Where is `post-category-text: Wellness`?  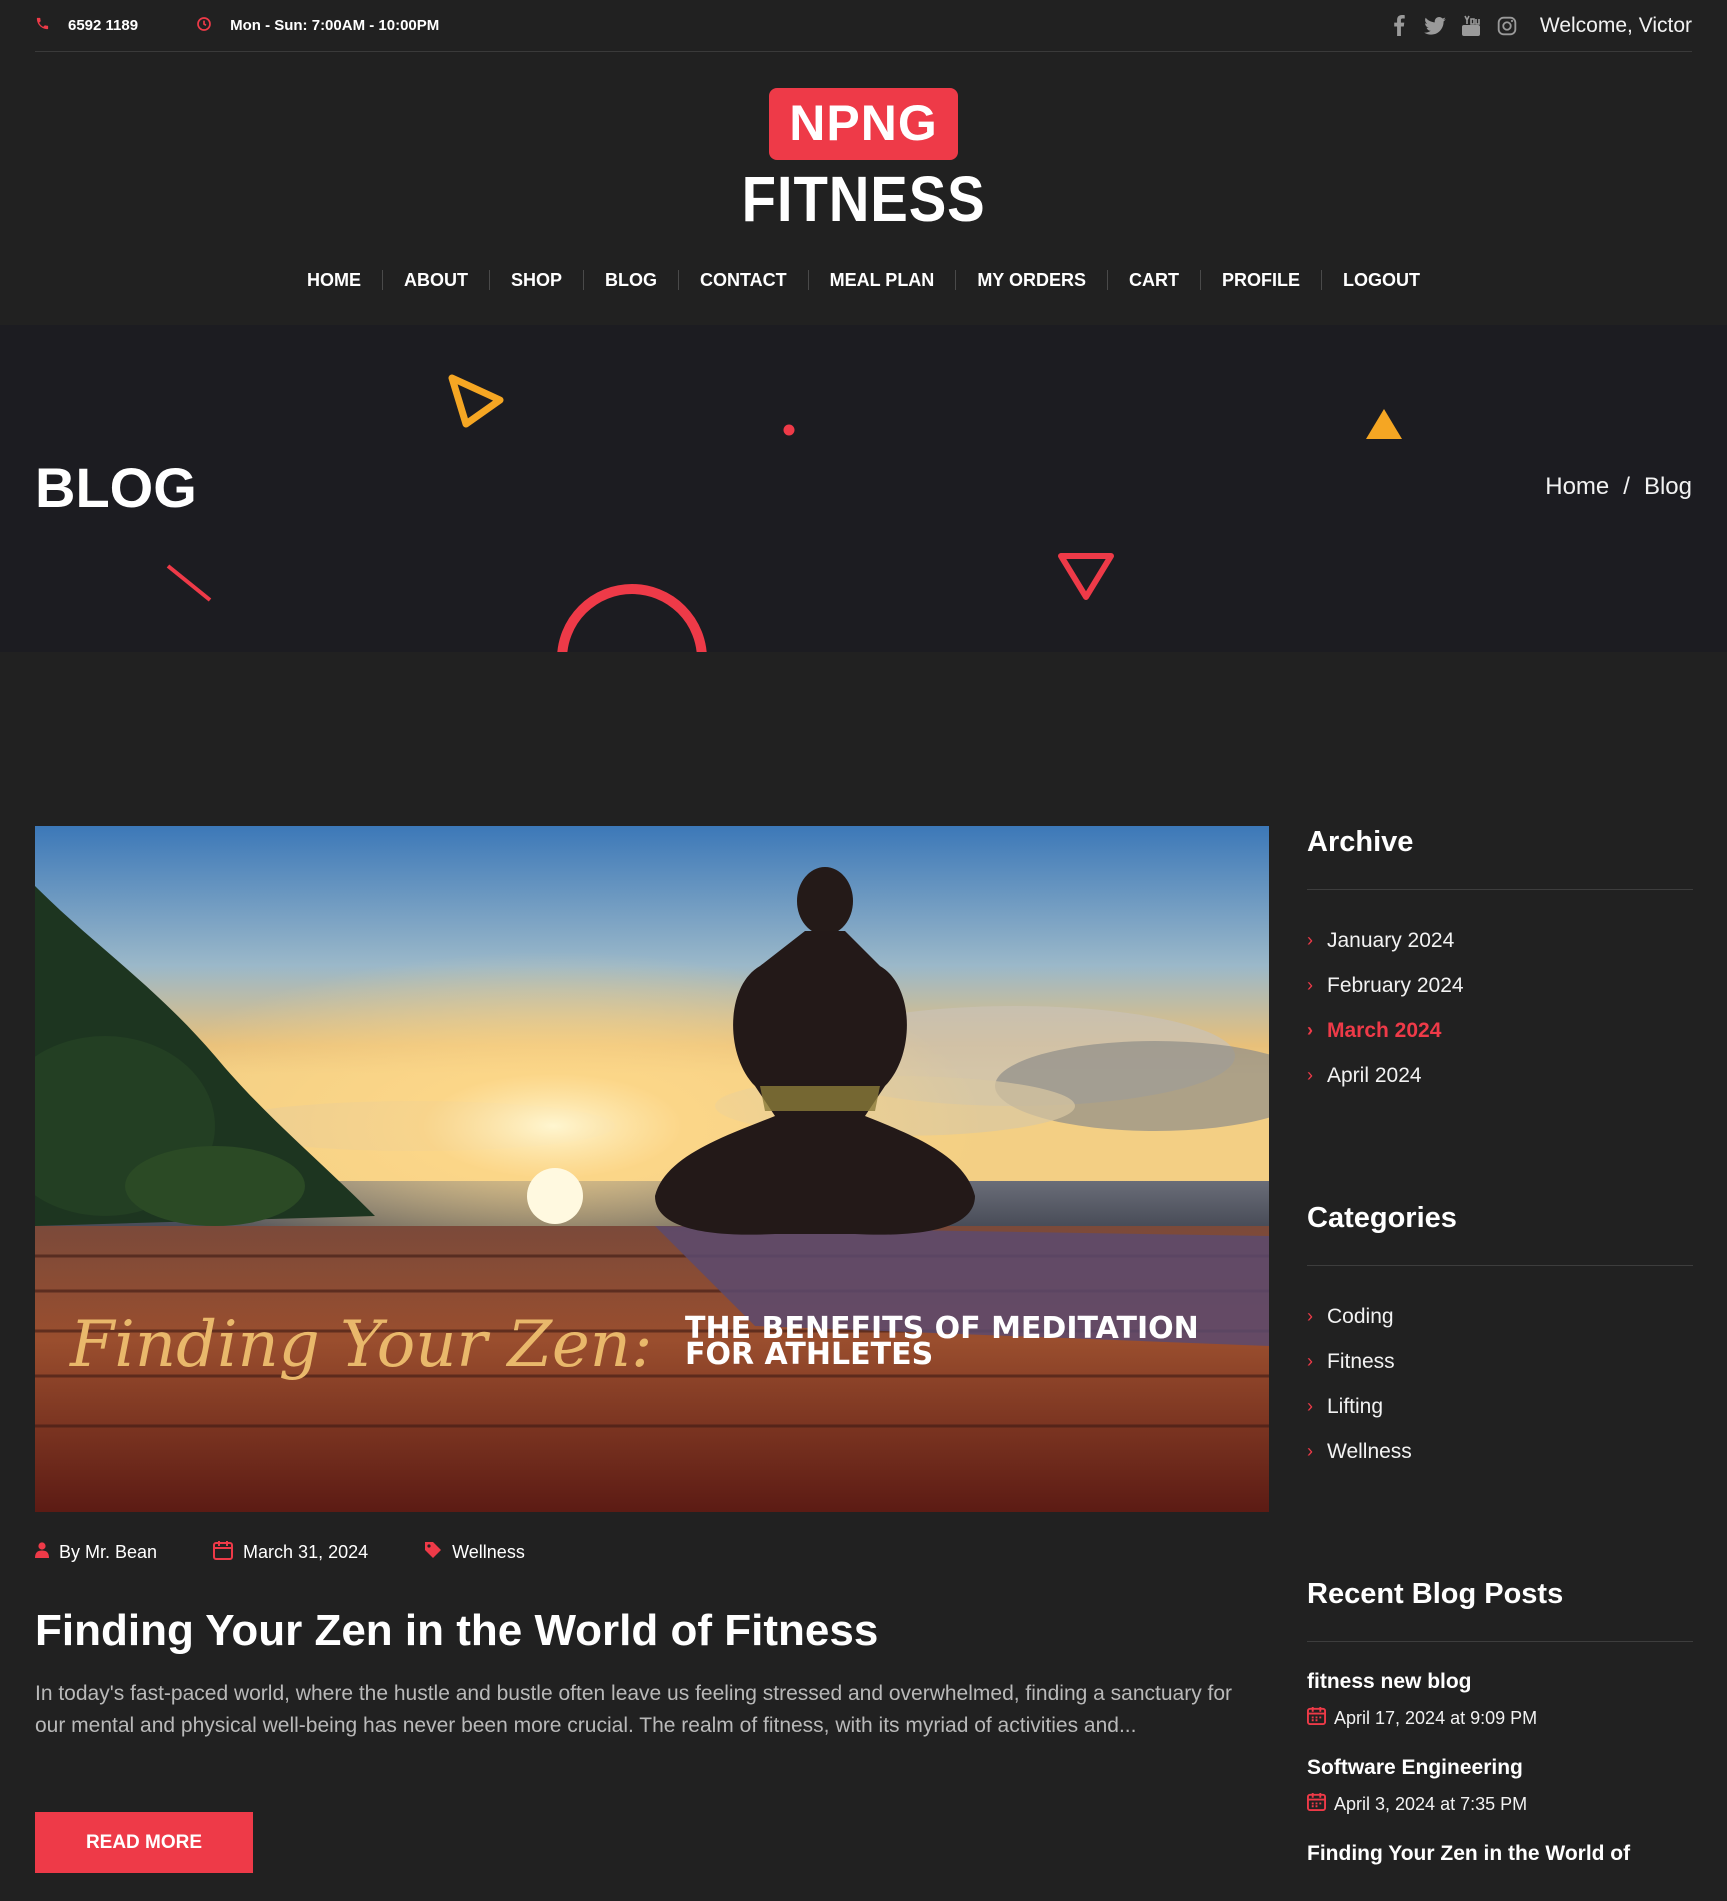
post-category-text: Wellness is located at coordinates (488, 1552).